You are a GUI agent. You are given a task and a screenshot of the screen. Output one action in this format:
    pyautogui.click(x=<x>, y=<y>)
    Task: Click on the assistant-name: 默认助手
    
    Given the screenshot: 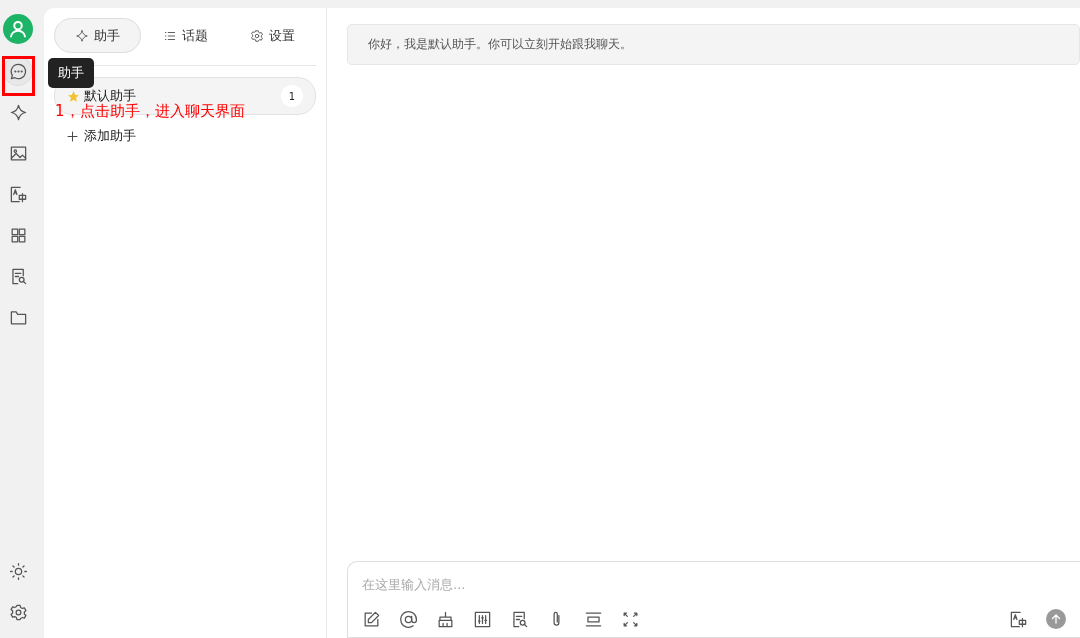 What is the action you would take?
    pyautogui.click(x=110, y=95)
    